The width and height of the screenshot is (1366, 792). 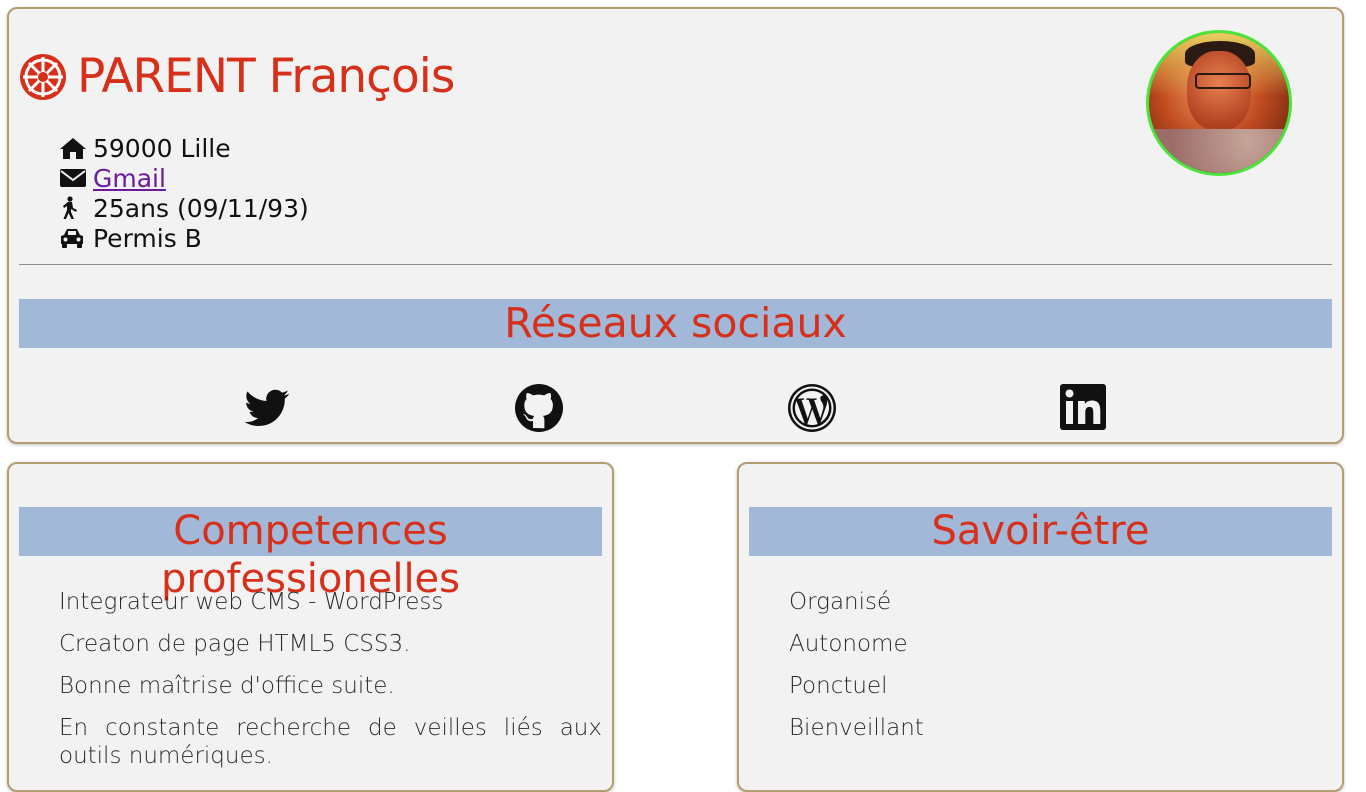 I want to click on list-item: Integrateur web CMS - WordPress, so click(x=251, y=602).